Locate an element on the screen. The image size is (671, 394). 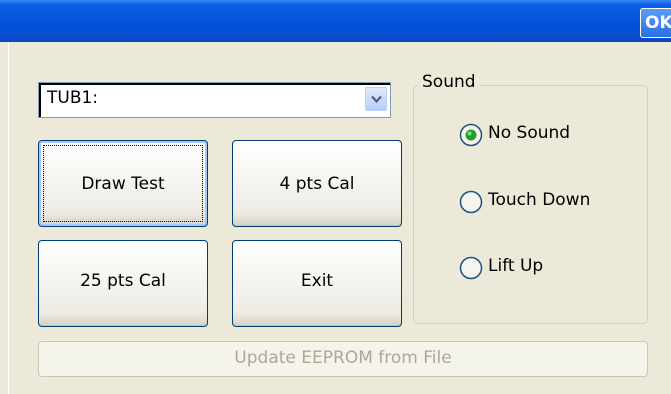
device-combobox-value: TUB1: is located at coordinates (73, 98).